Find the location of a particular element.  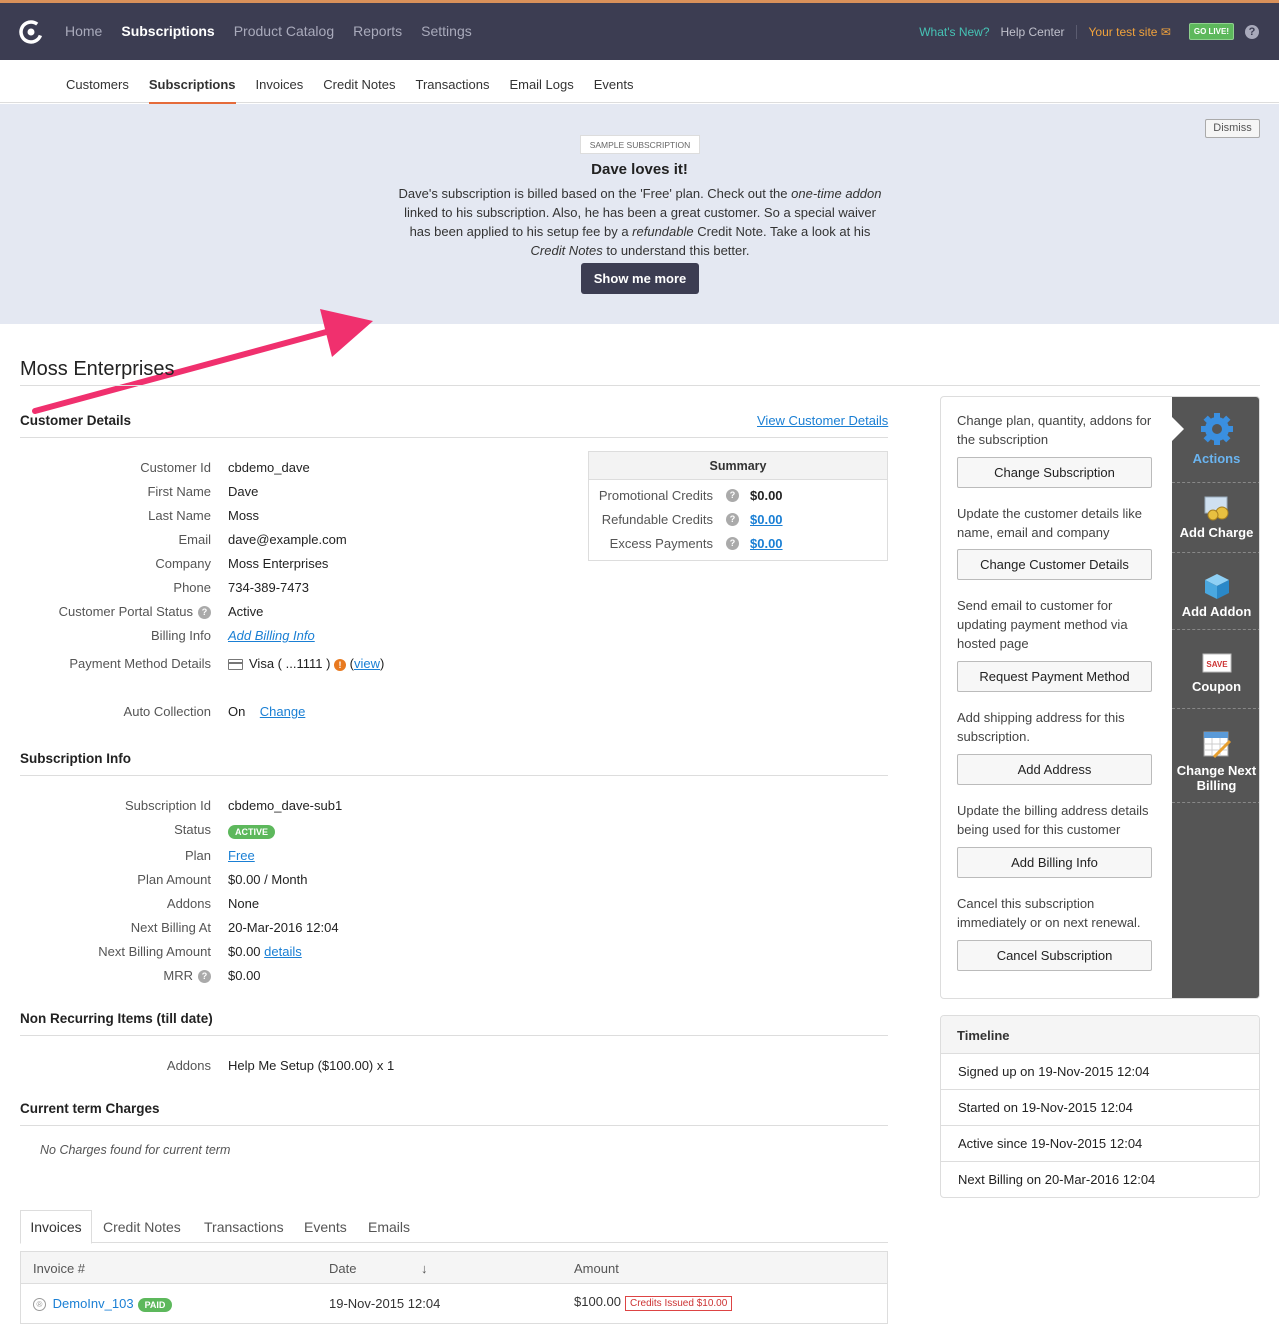

tab-emails: Emails is located at coordinates (389, 1227).